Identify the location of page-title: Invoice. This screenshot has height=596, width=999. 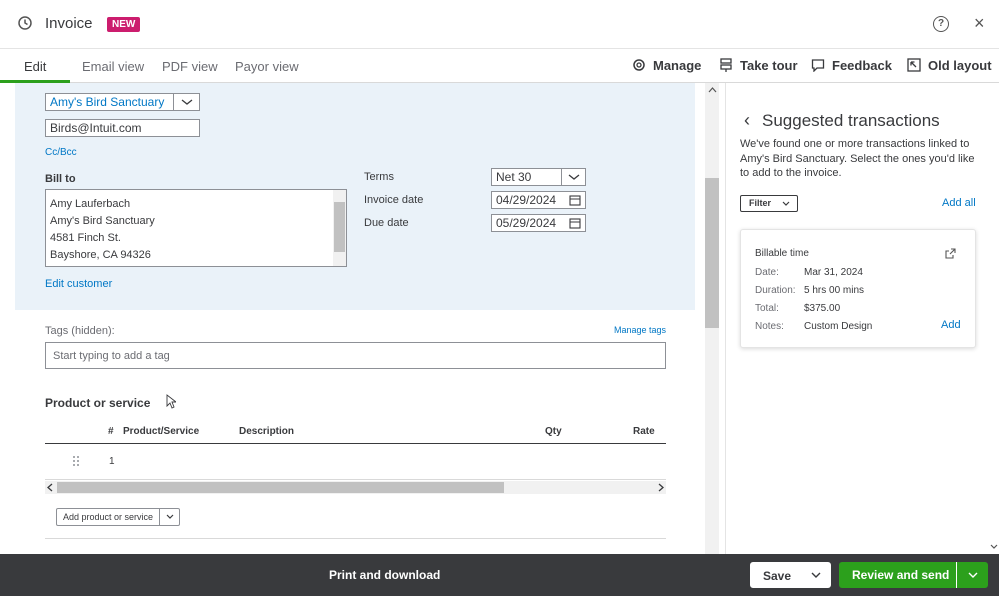
(69, 23).